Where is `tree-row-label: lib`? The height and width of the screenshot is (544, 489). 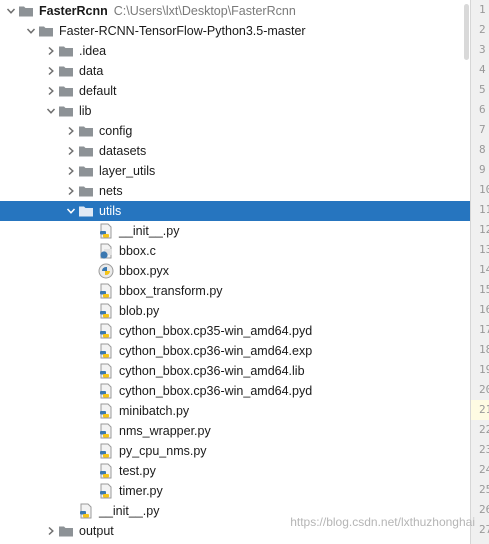
tree-row-label: lib is located at coordinates (85, 111).